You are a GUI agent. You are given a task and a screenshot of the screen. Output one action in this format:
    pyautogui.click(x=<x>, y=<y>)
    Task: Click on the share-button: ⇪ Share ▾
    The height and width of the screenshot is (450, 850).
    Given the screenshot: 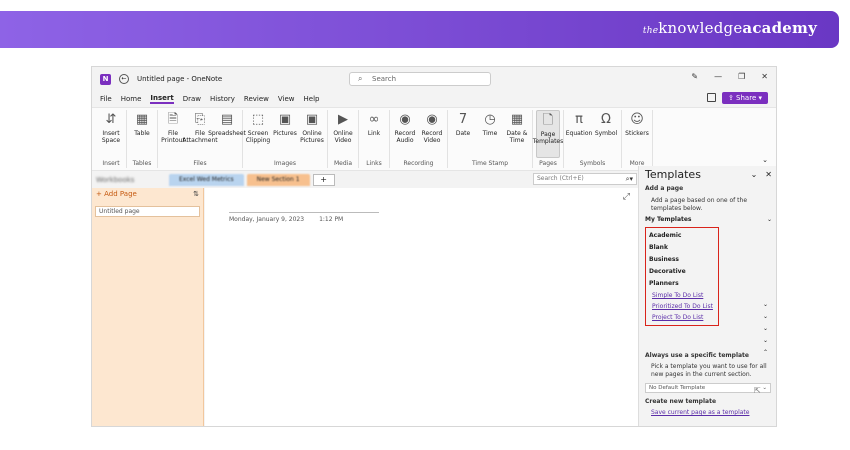 What is the action you would take?
    pyautogui.click(x=744, y=98)
    